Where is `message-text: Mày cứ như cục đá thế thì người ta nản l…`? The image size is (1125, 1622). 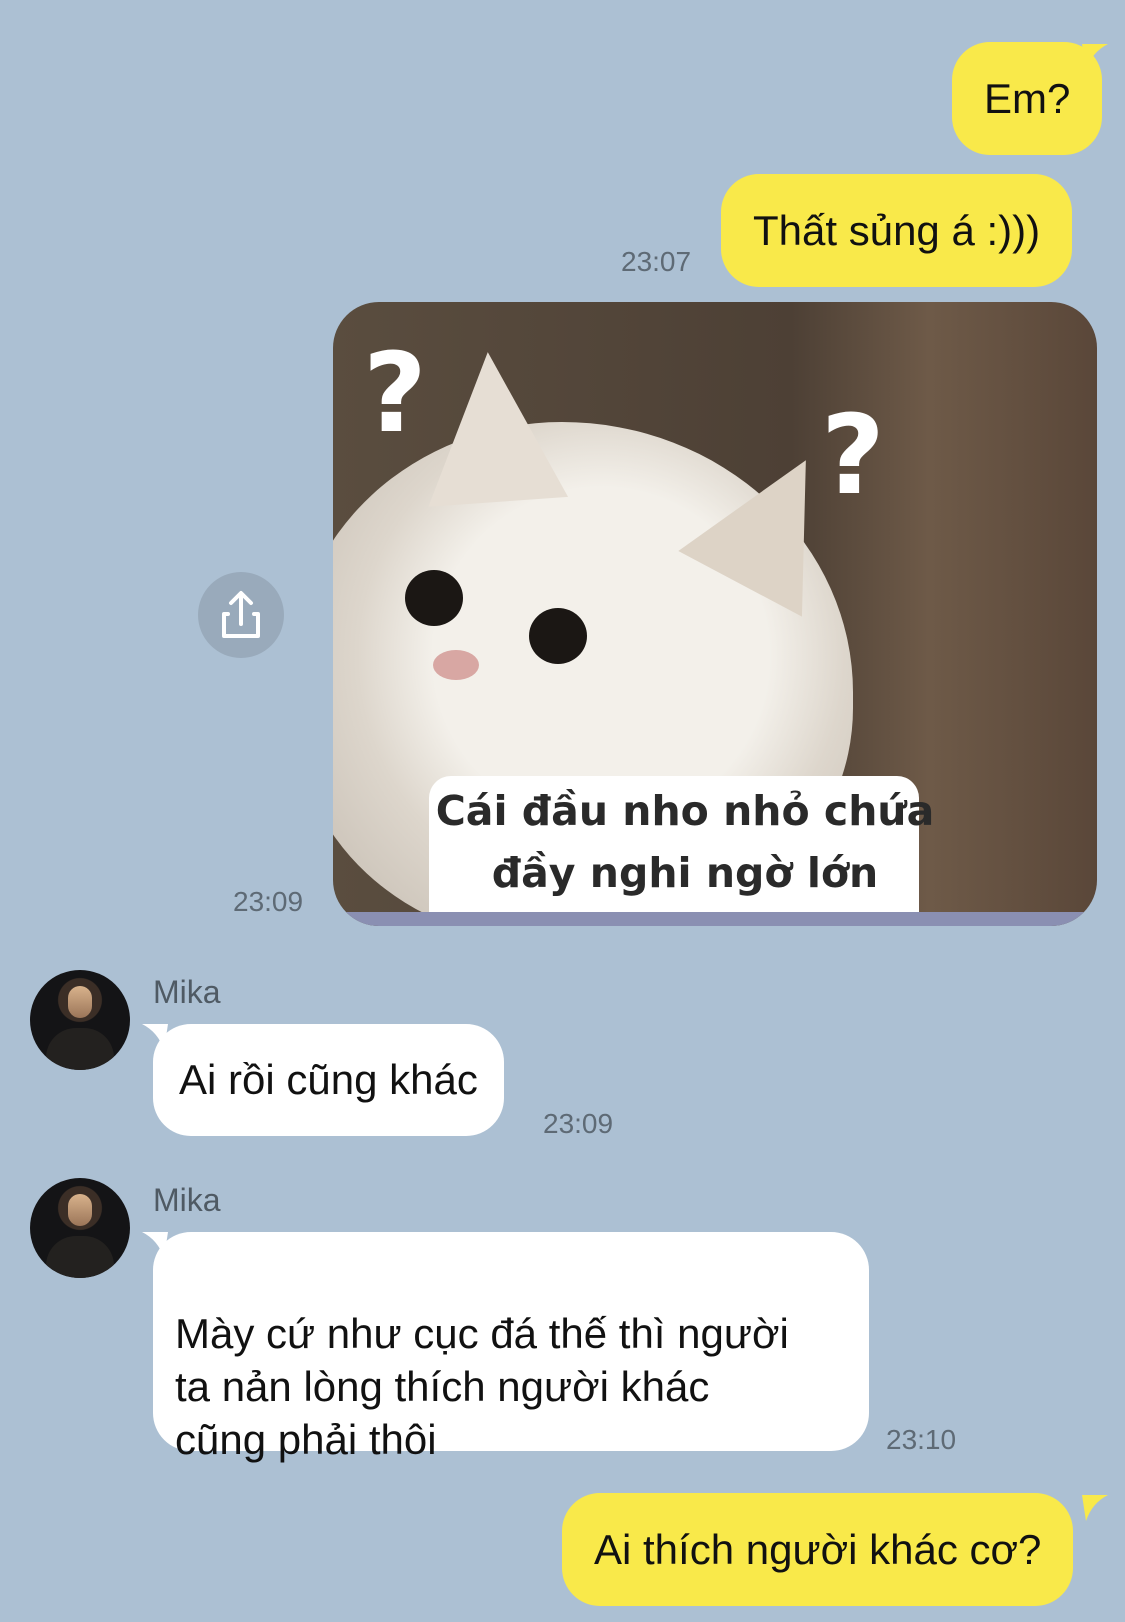 message-text: Mày cứ như cục đá thế thì người ta nản l… is located at coordinates (482, 1386).